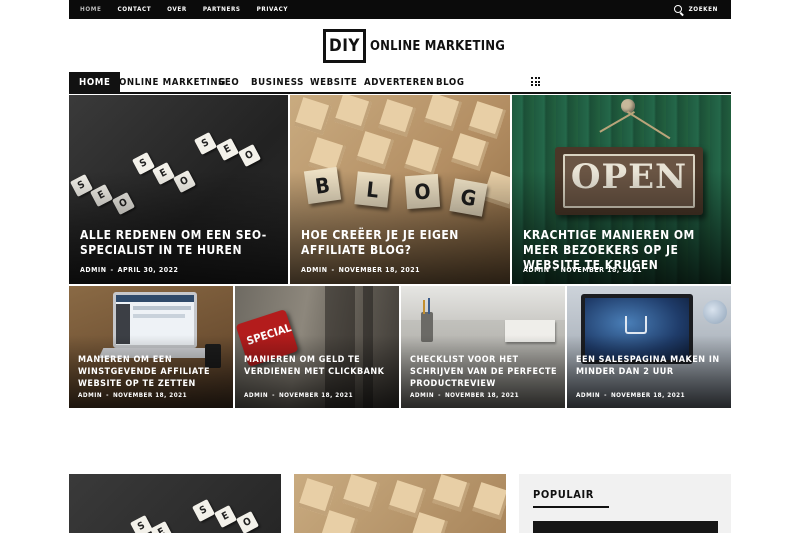 This screenshot has width=800, height=533. I want to click on popular-sidebar: POPULAIR, so click(625, 503).